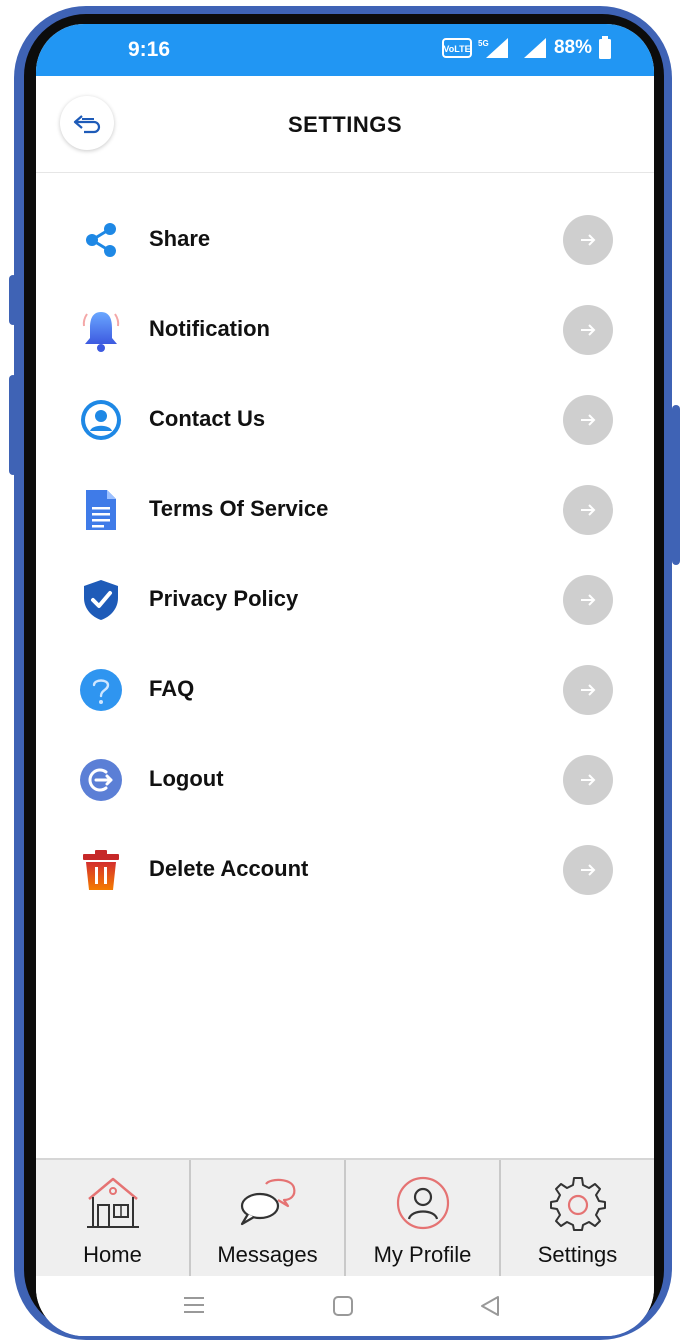 The width and height of the screenshot is (683, 1343). I want to click on home-system-button, so click(343, 1306).